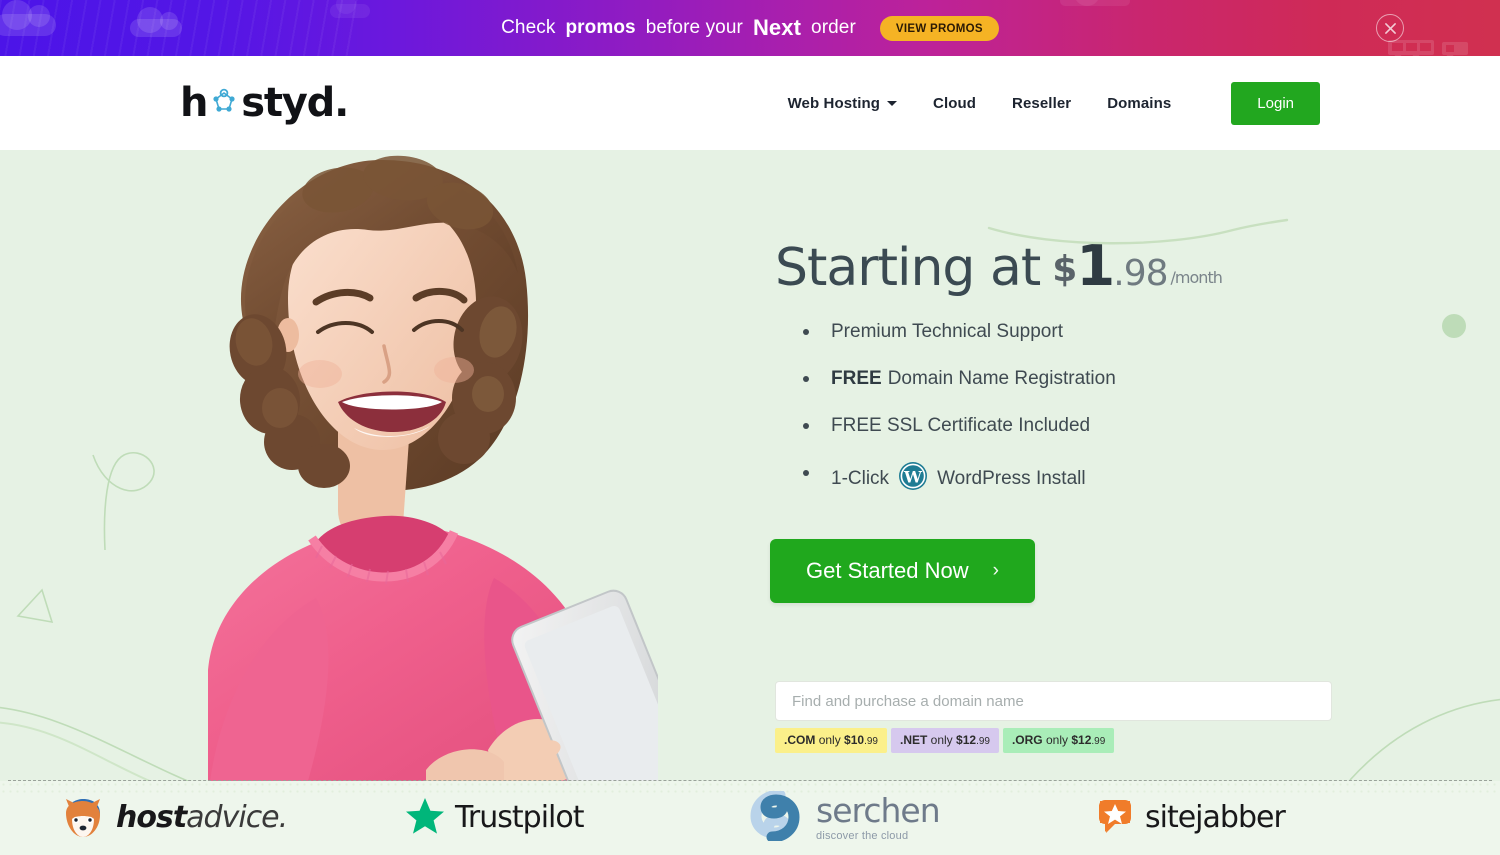 The image size is (1500, 855). Describe the element at coordinates (180, 28) in the screenshot. I see `banner-ray-decoration` at that location.